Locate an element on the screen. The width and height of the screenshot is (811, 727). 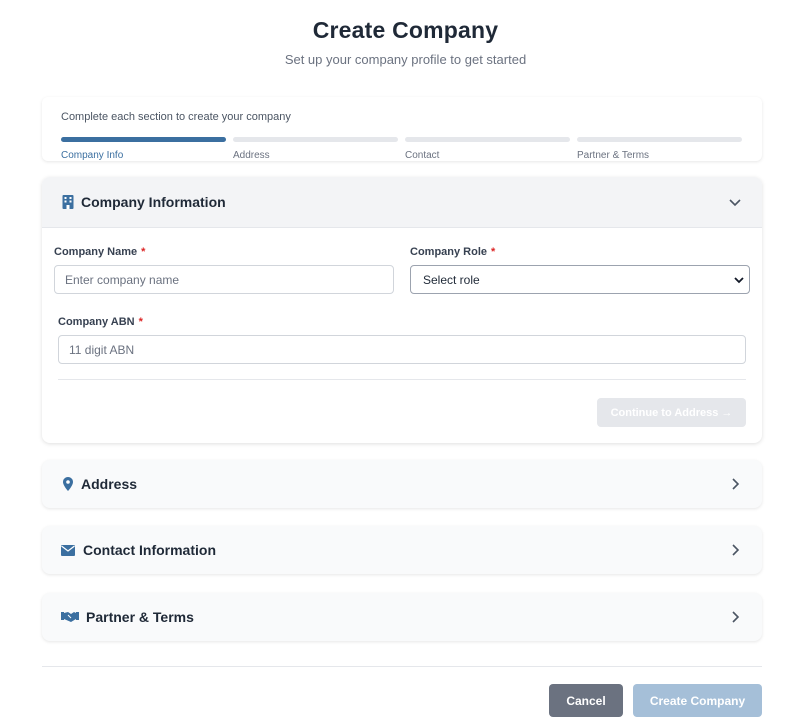
section-partner-terms: Partner & Terms is located at coordinates (402, 617).